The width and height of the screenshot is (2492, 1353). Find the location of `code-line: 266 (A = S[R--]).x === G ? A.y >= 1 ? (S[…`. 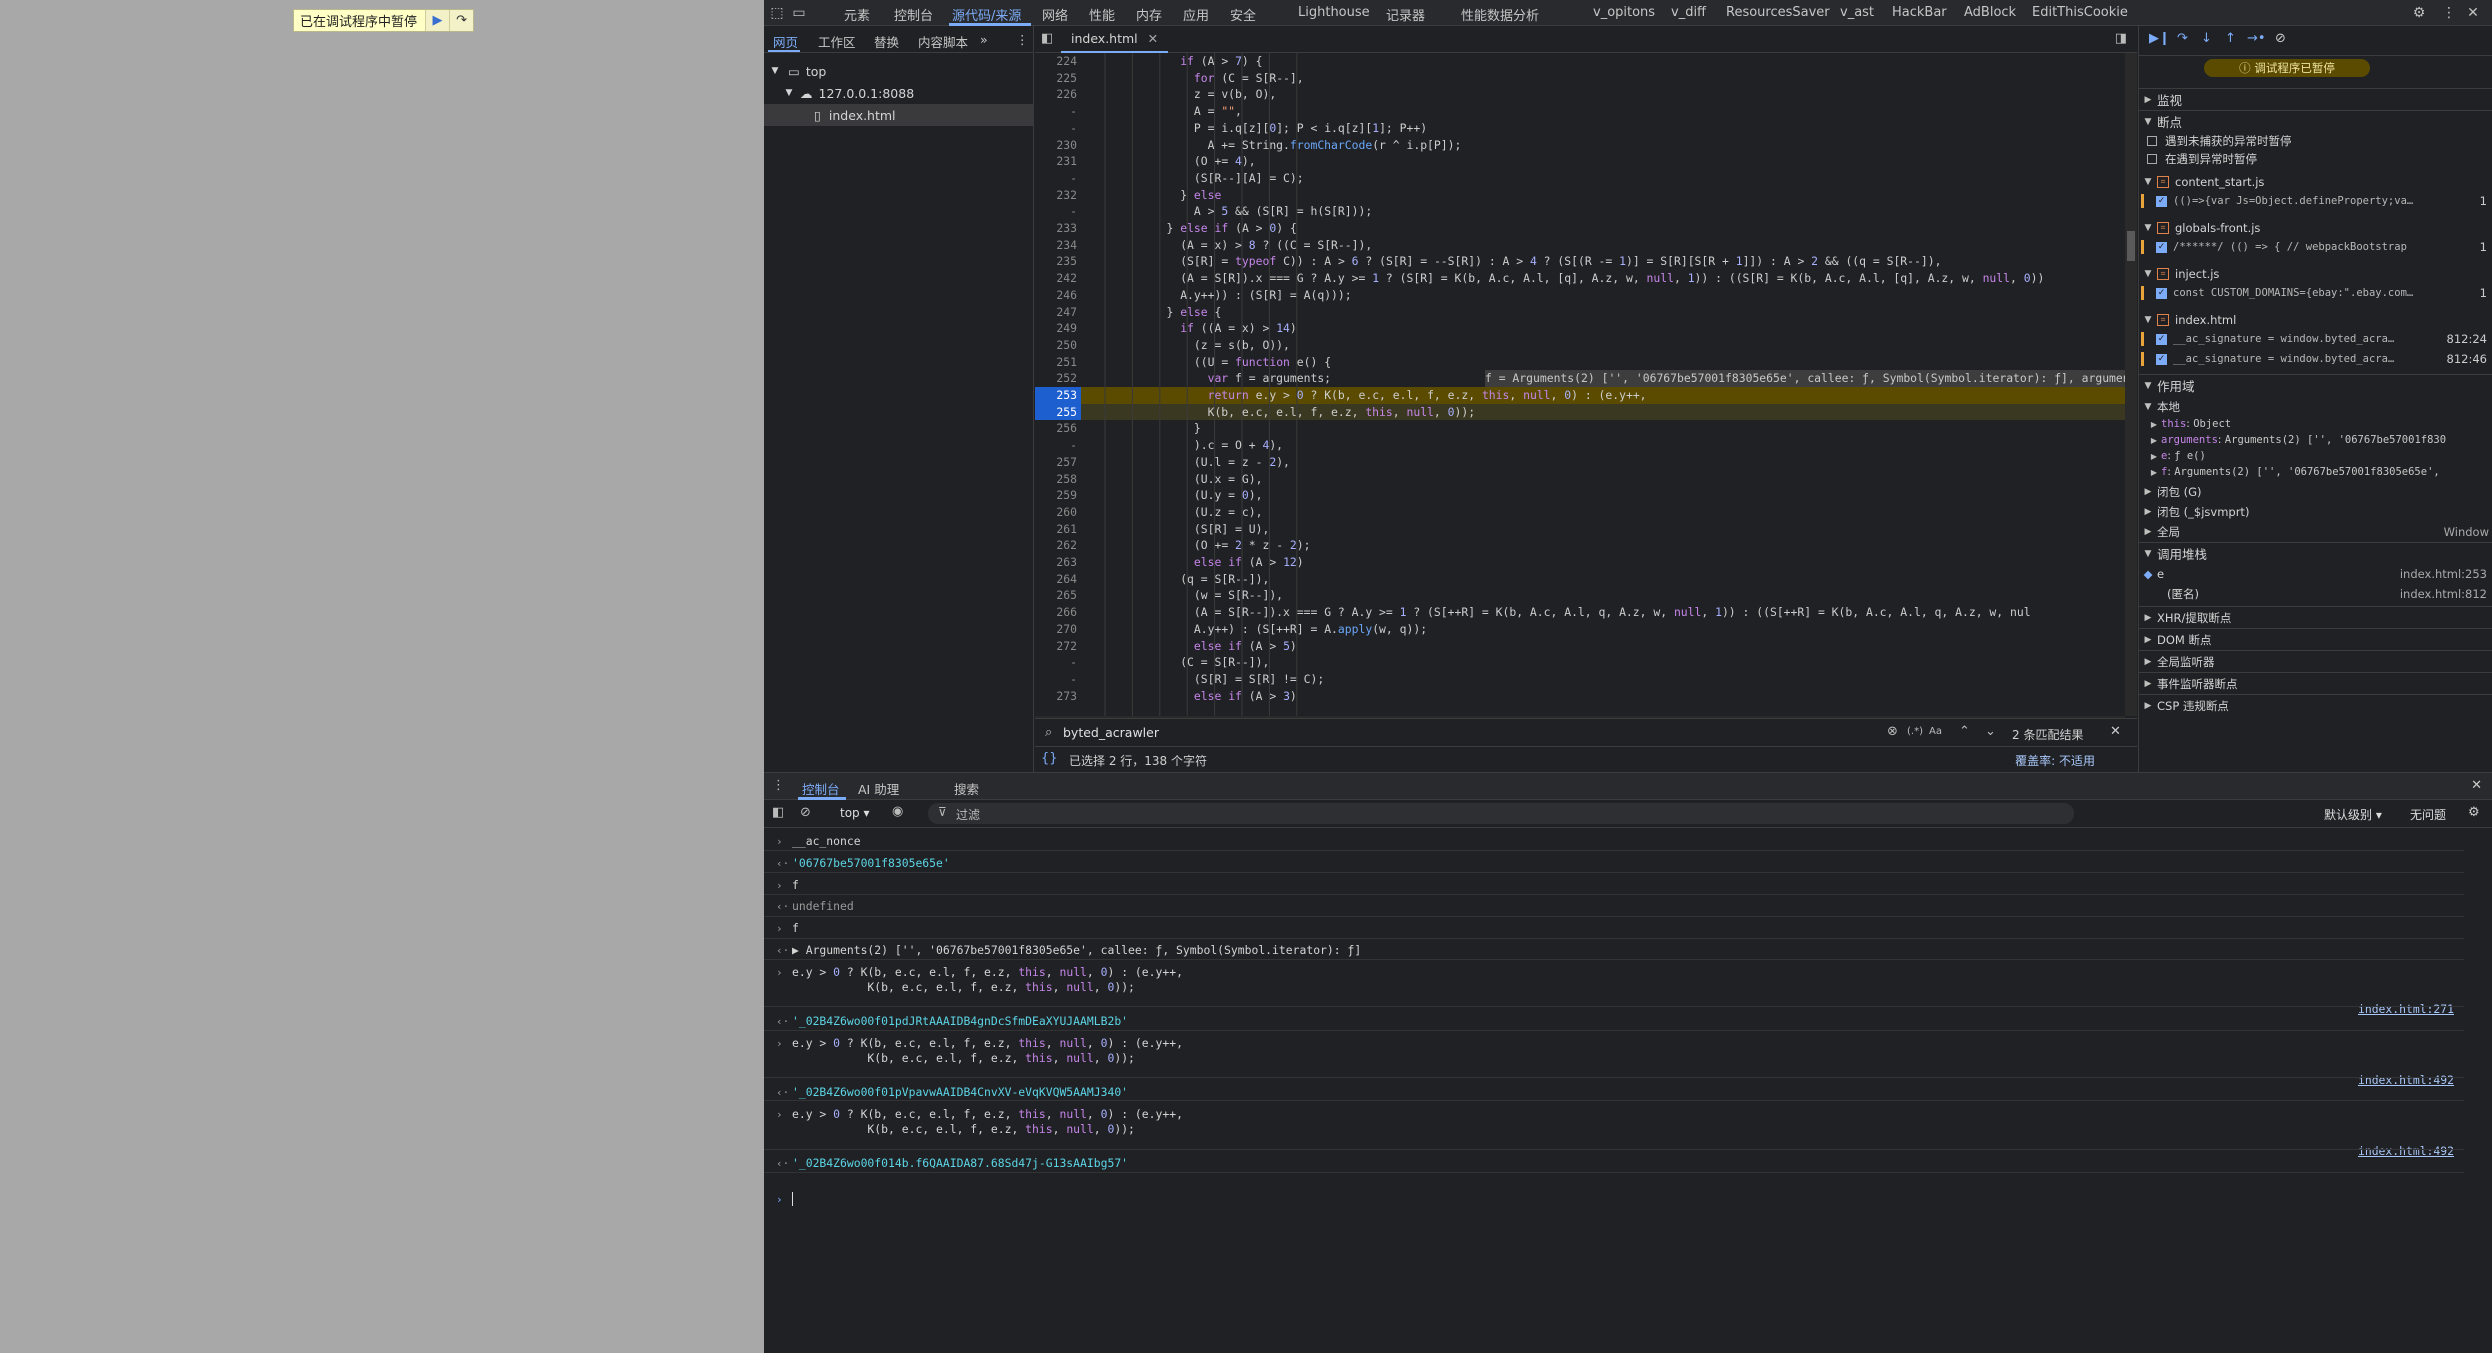

code-line: 266 (A = S[R--]).x === G ? A.y >= 1 ? (S[… is located at coordinates (1586, 612).